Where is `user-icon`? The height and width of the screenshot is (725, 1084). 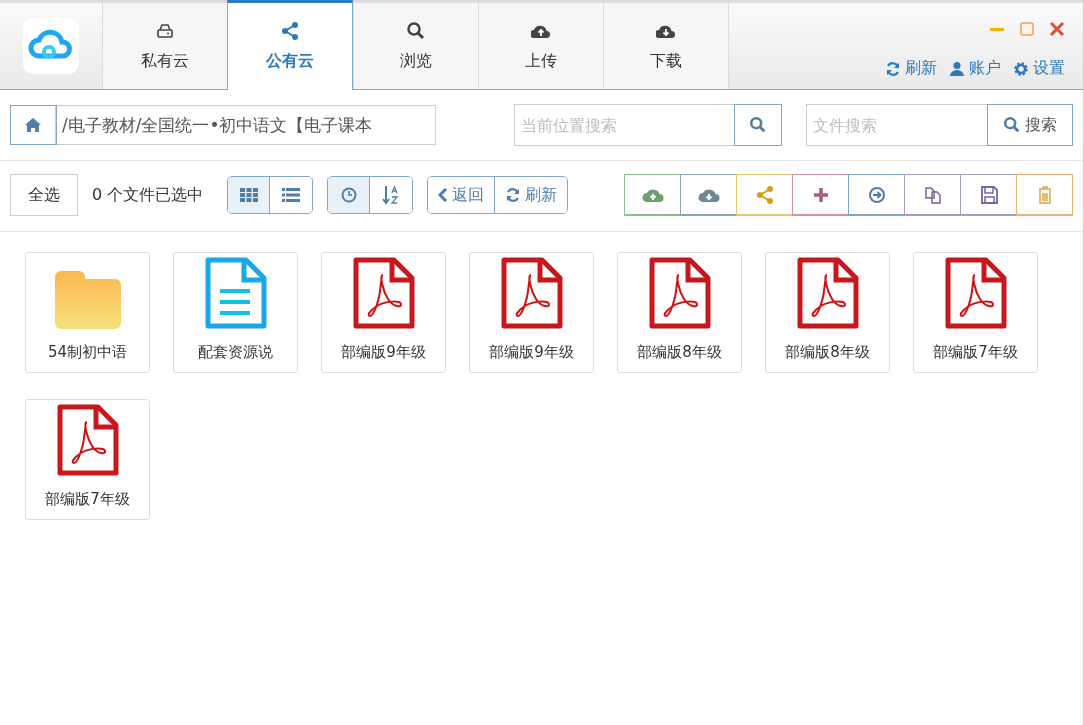 user-icon is located at coordinates (957, 68).